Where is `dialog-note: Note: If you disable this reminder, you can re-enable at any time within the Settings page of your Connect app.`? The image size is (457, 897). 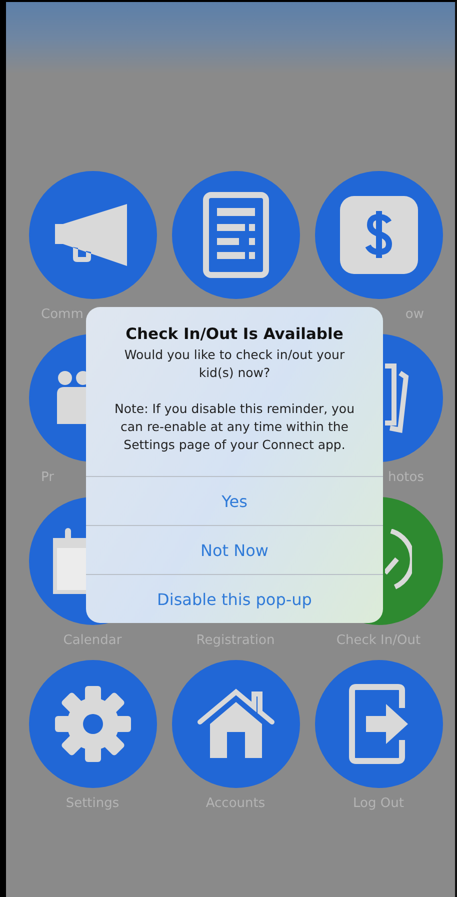 dialog-note: Note: If you disable this reminder, you can re-enable at any time within the Settings page of your Connect app. is located at coordinates (234, 427).